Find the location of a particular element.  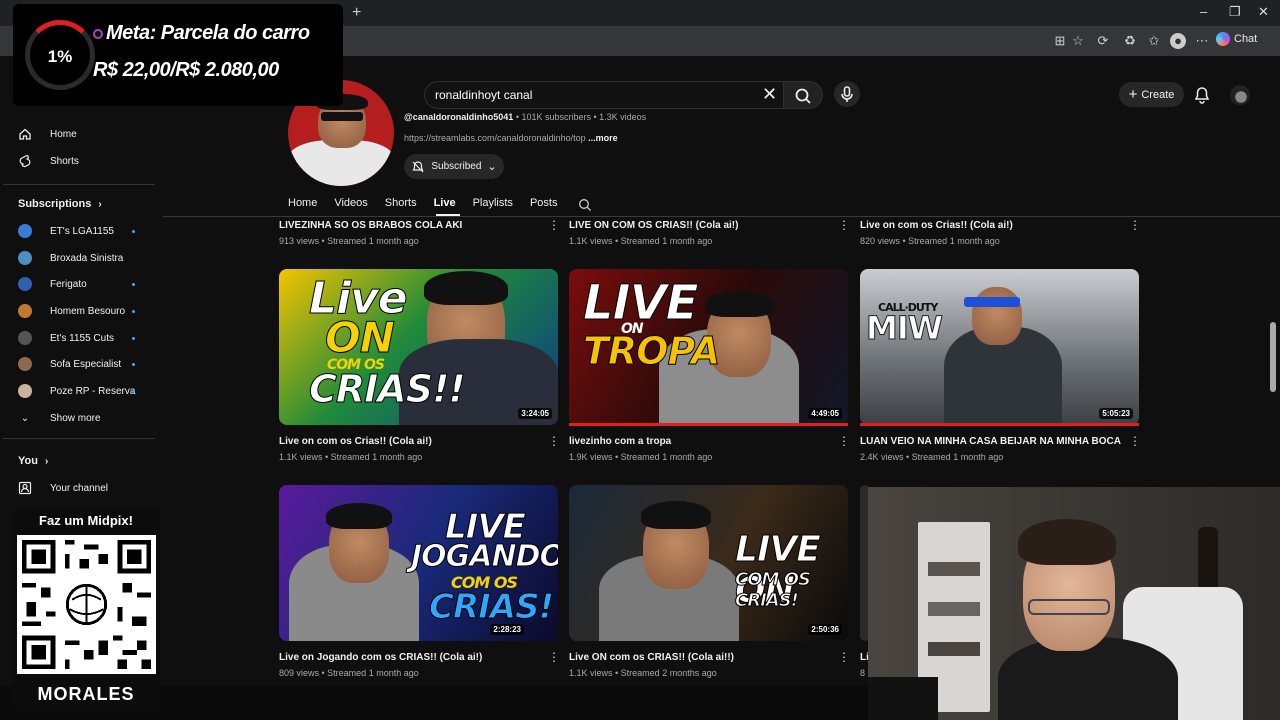

chevron-down-icon: ⌄ is located at coordinates (25, 418).